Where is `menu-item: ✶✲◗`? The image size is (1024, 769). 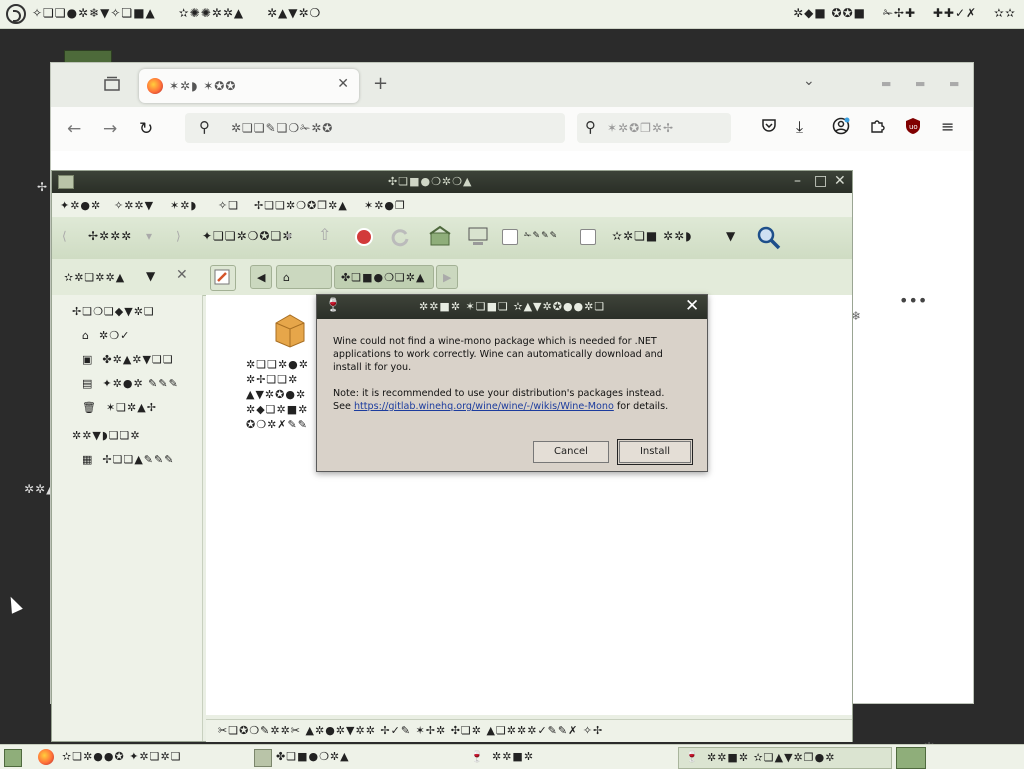 menu-item: ✶✲◗ is located at coordinates (183, 205).